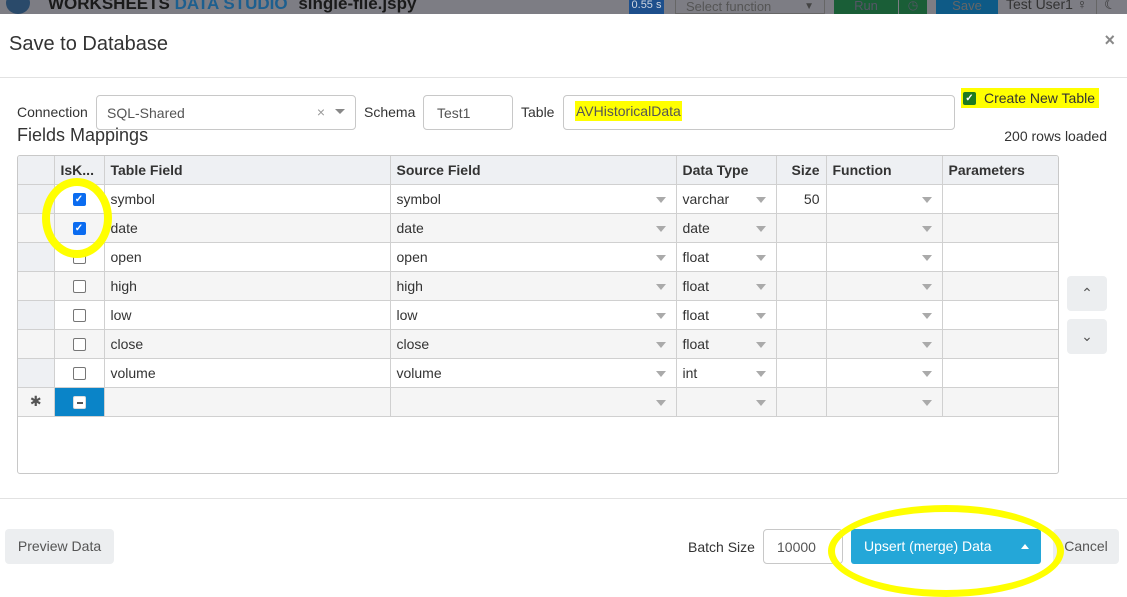  I want to click on table-row: volume volume int, so click(538, 373).